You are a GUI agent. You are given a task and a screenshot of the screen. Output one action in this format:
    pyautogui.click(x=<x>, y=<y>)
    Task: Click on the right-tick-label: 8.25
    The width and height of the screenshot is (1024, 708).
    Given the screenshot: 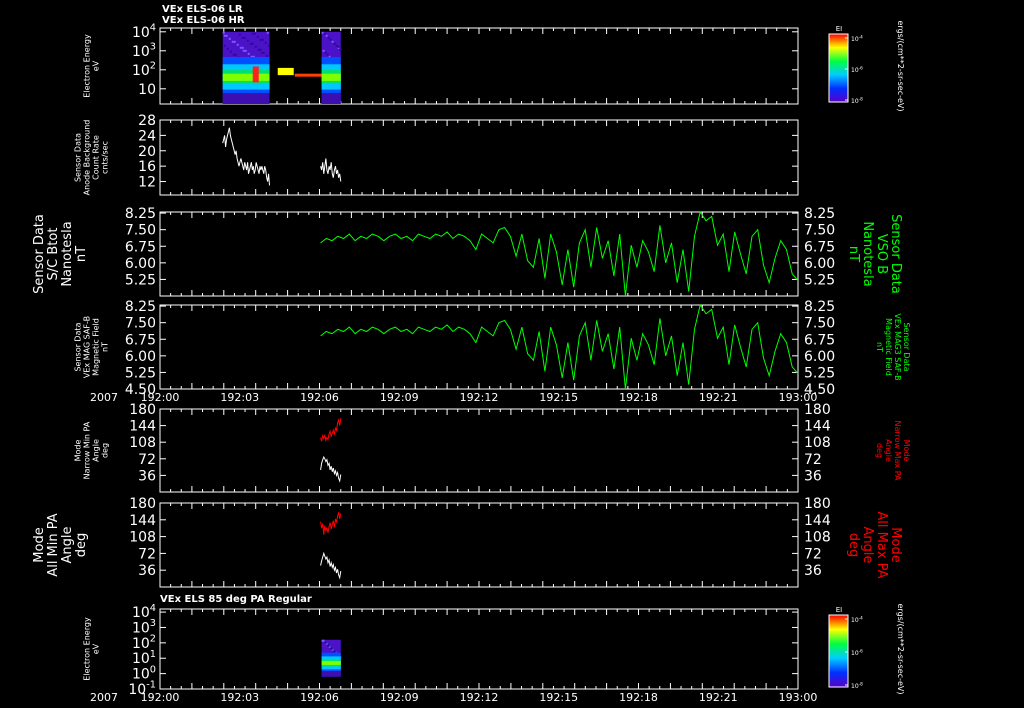 What is the action you would take?
    pyautogui.click(x=819, y=307)
    